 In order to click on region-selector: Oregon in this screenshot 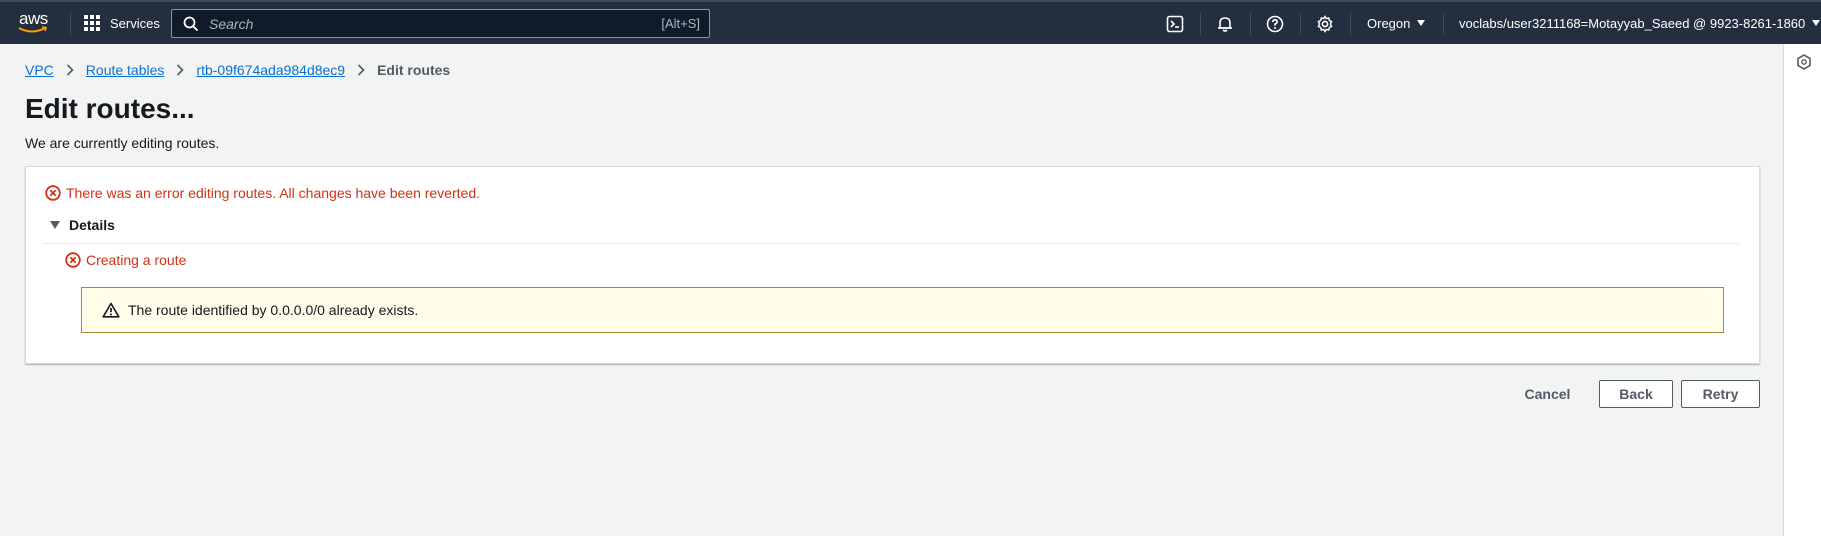, I will do `click(1396, 23)`.